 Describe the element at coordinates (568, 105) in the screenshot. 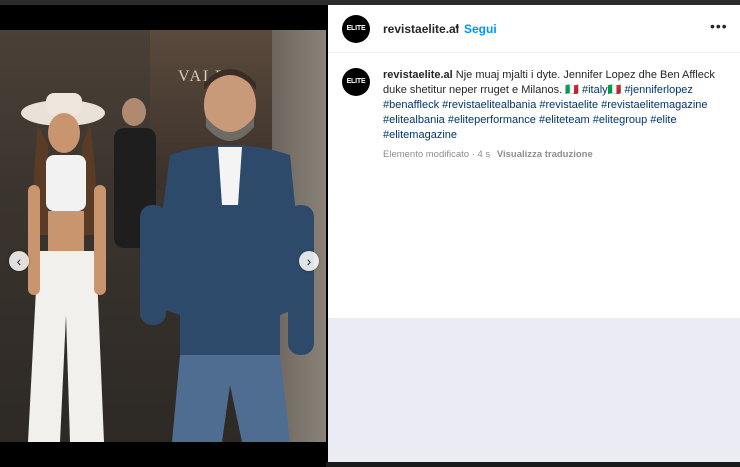

I see `hashtag-link: #revistaelite` at that location.